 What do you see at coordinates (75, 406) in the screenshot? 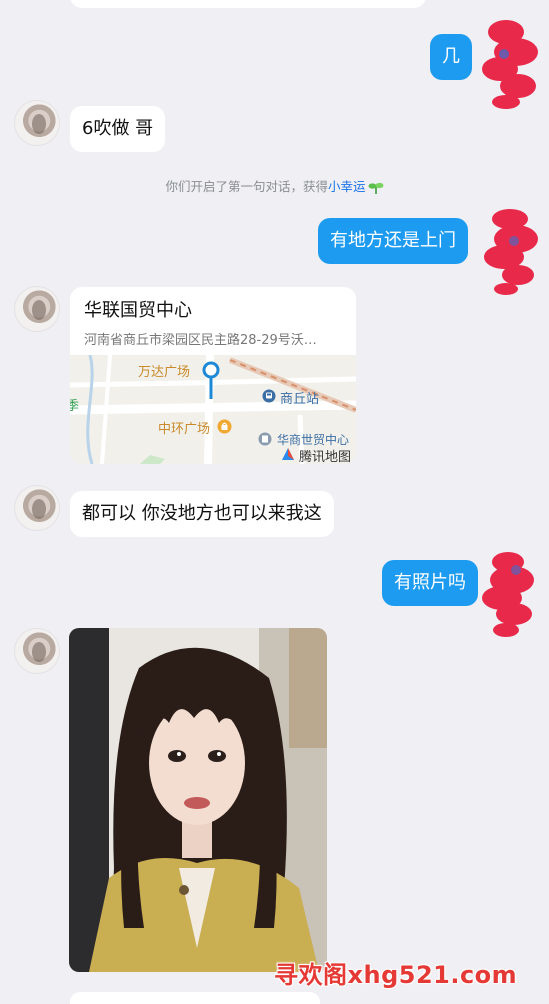
I see `map-label-edge: 季` at bounding box center [75, 406].